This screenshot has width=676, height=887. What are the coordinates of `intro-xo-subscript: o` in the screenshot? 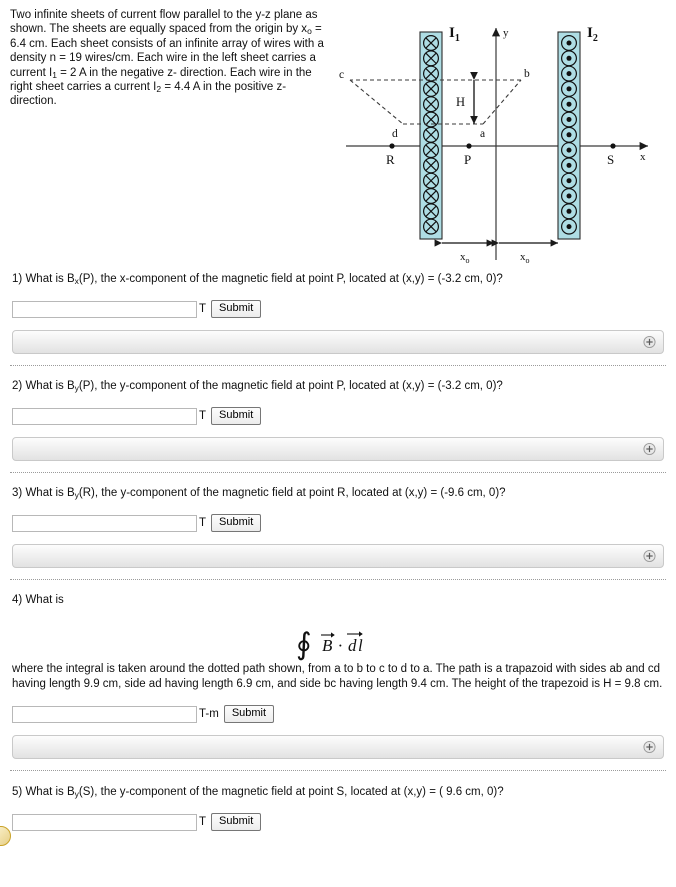 It's located at (309, 31).